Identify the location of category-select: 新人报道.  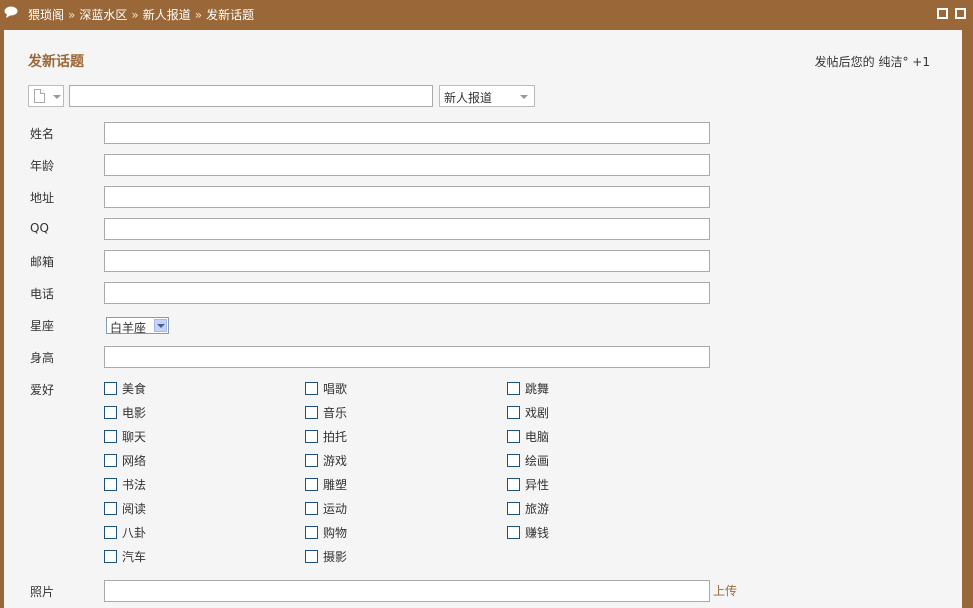
(487, 96).